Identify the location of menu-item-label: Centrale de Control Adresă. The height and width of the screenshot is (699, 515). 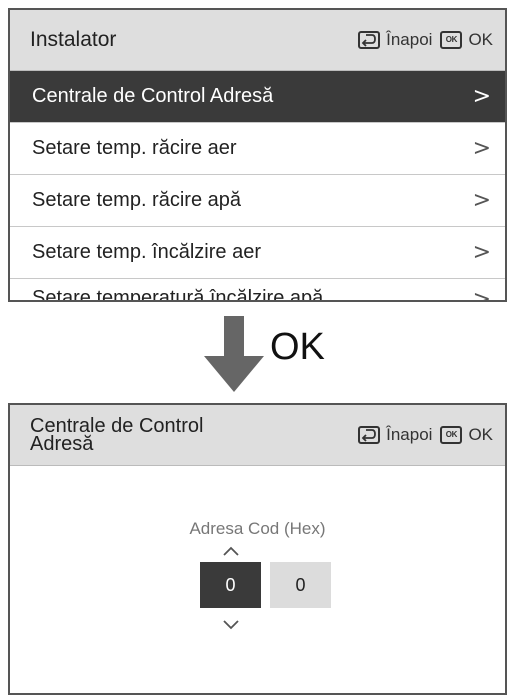
(153, 96).